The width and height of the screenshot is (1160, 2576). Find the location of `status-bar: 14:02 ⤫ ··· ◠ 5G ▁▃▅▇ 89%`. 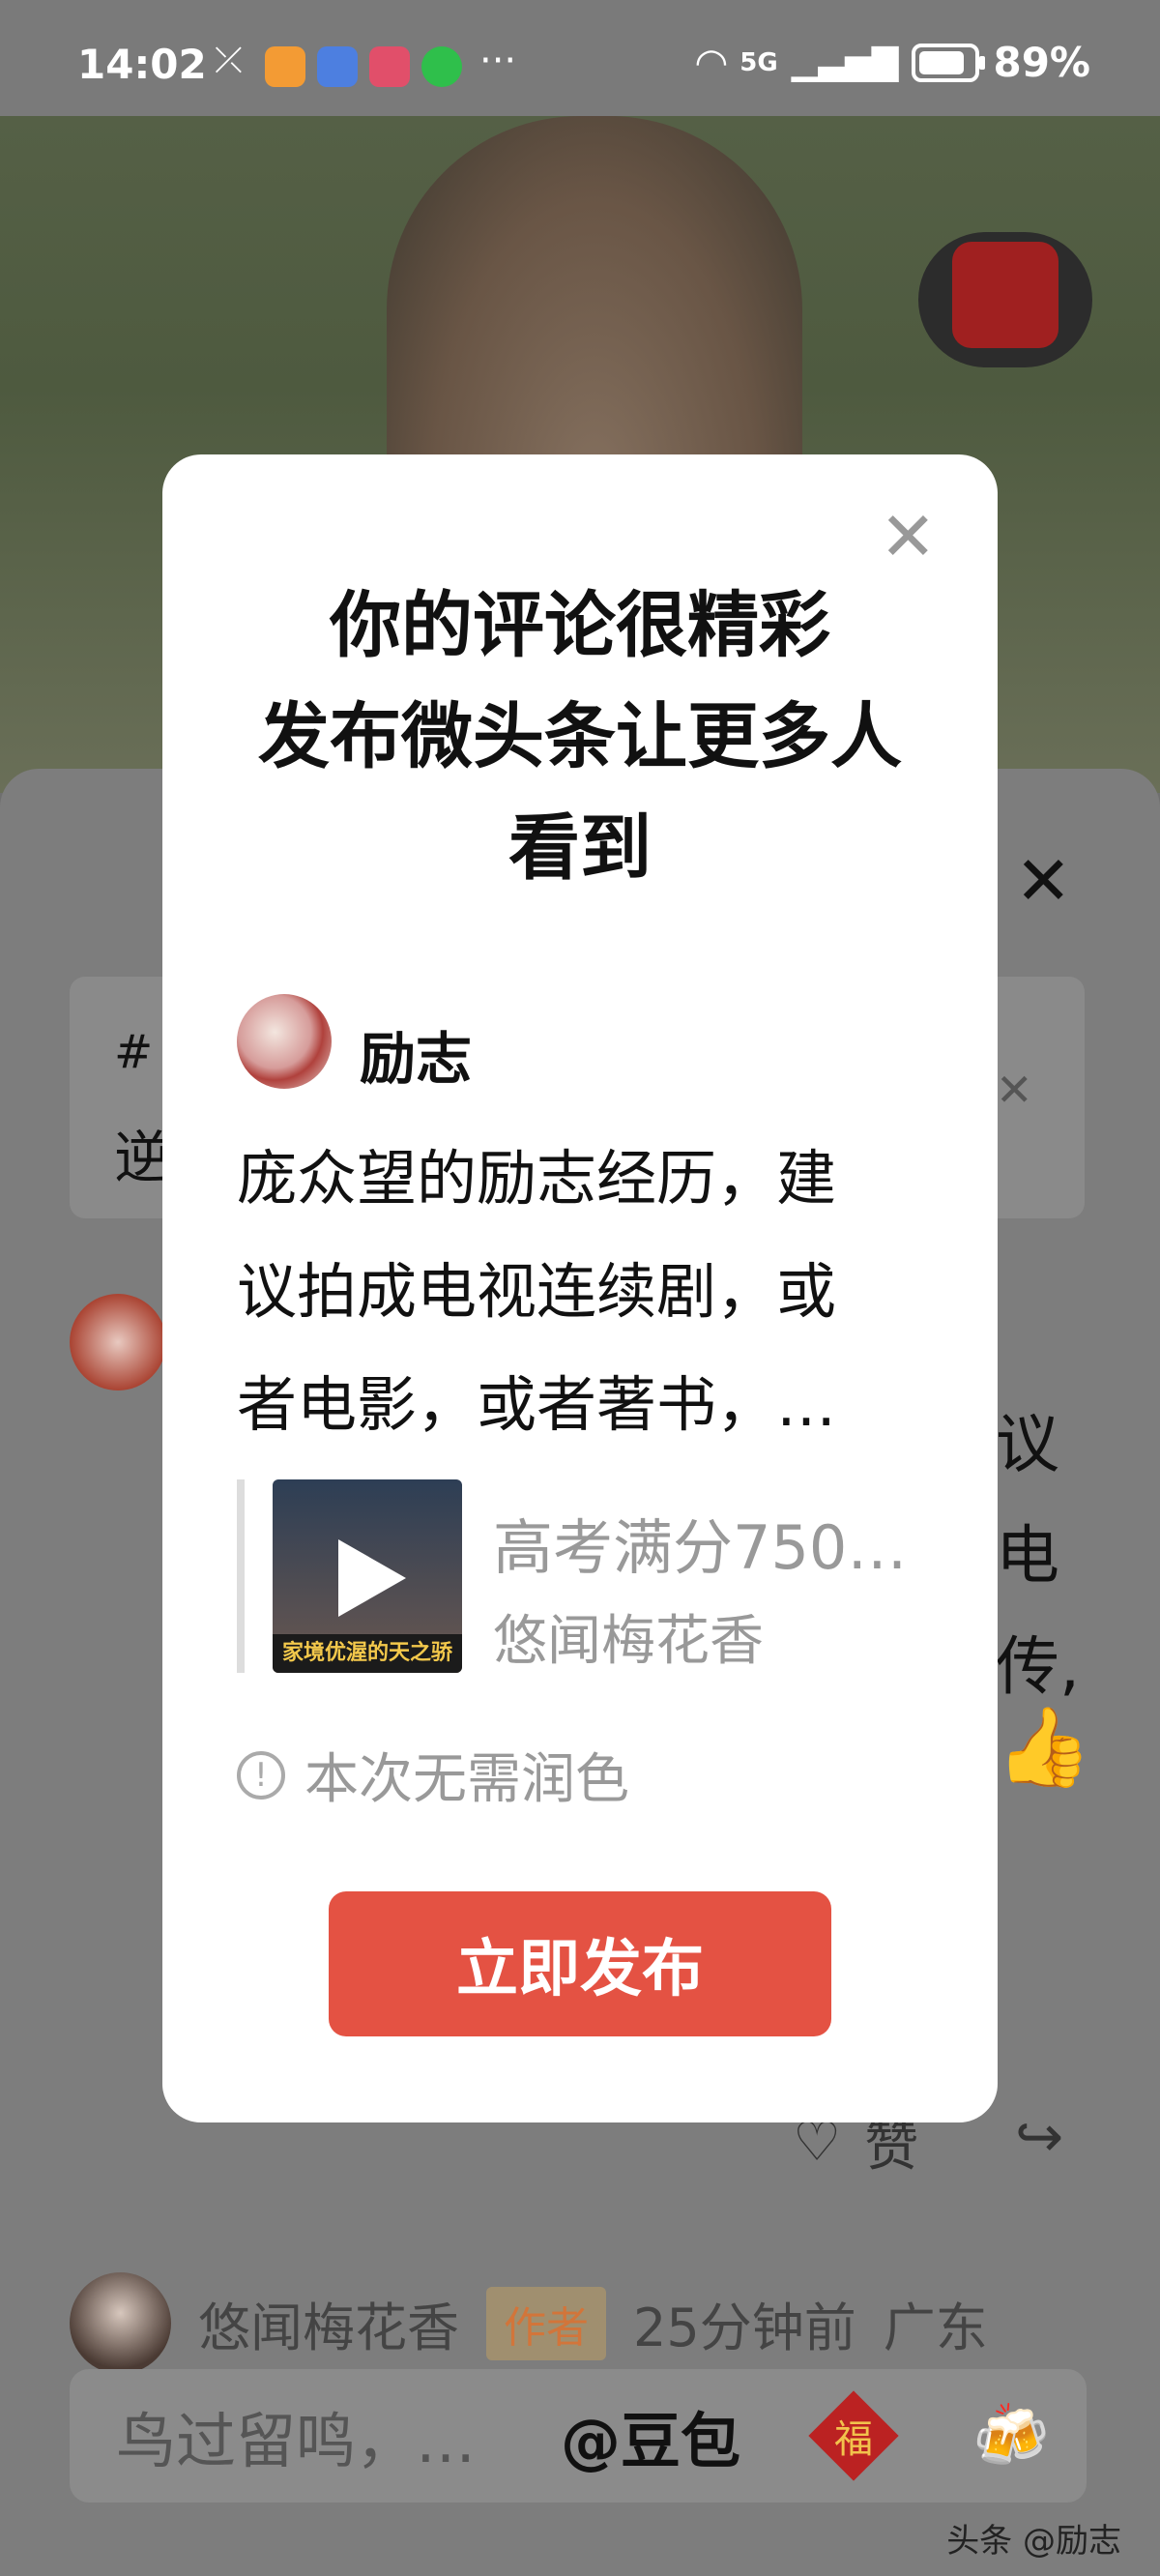

status-bar: 14:02 ⤫ ··· ◠ 5G ▁▃▅▇ 89% is located at coordinates (580, 58).